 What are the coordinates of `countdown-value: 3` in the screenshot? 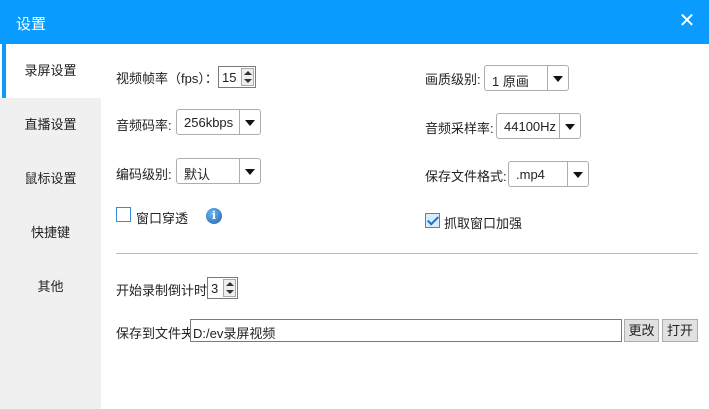 It's located at (215, 288).